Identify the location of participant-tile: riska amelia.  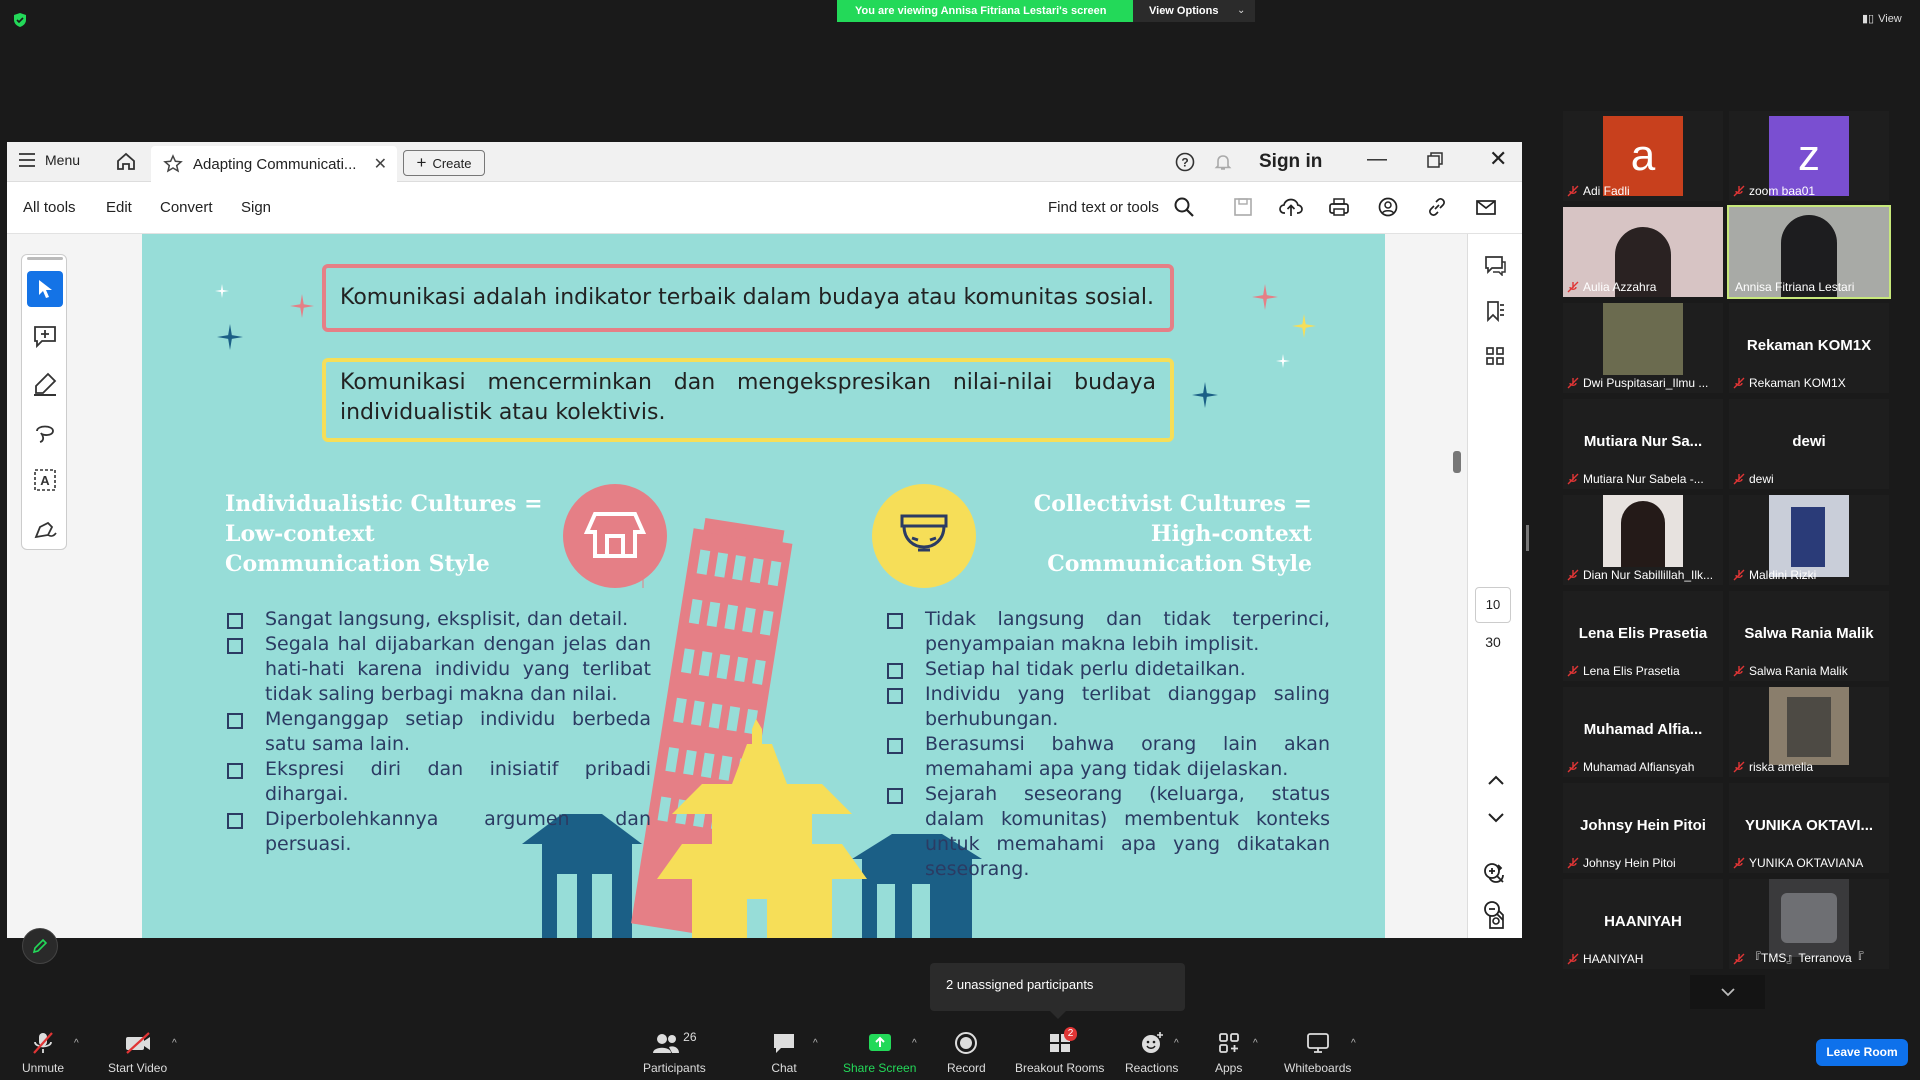
(1809, 732).